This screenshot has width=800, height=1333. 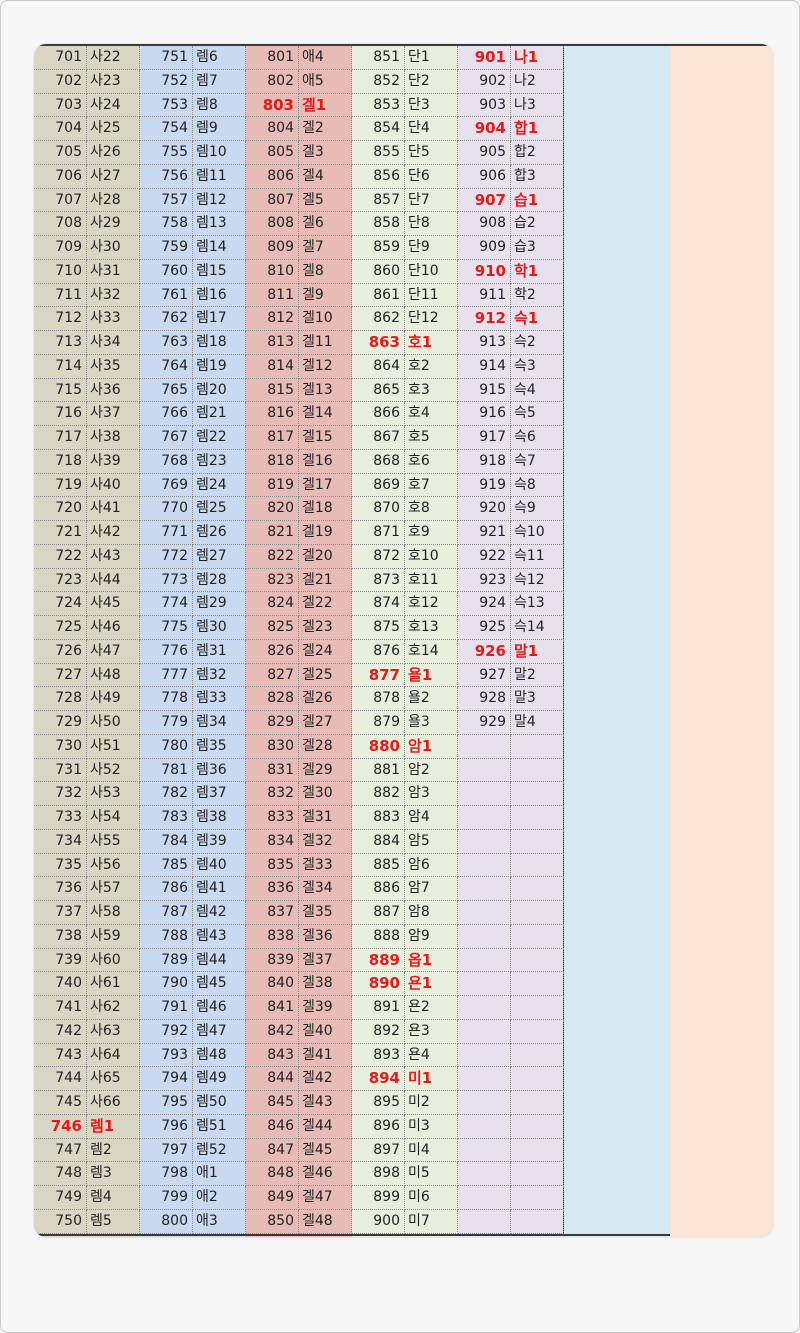 What do you see at coordinates (113, 770) in the screenshot?
I see `cell-label: 사52` at bounding box center [113, 770].